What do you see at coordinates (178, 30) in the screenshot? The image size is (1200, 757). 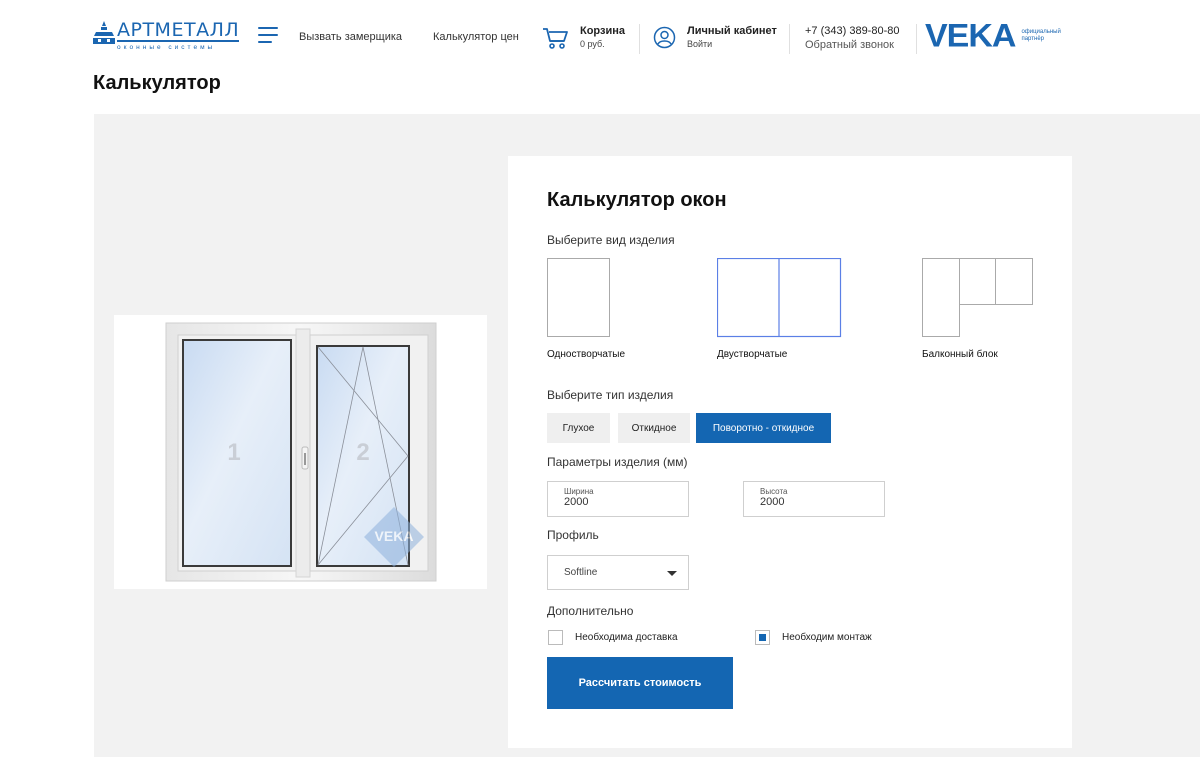 I see `logo-name: АРТМЕТАЛЛ` at bounding box center [178, 30].